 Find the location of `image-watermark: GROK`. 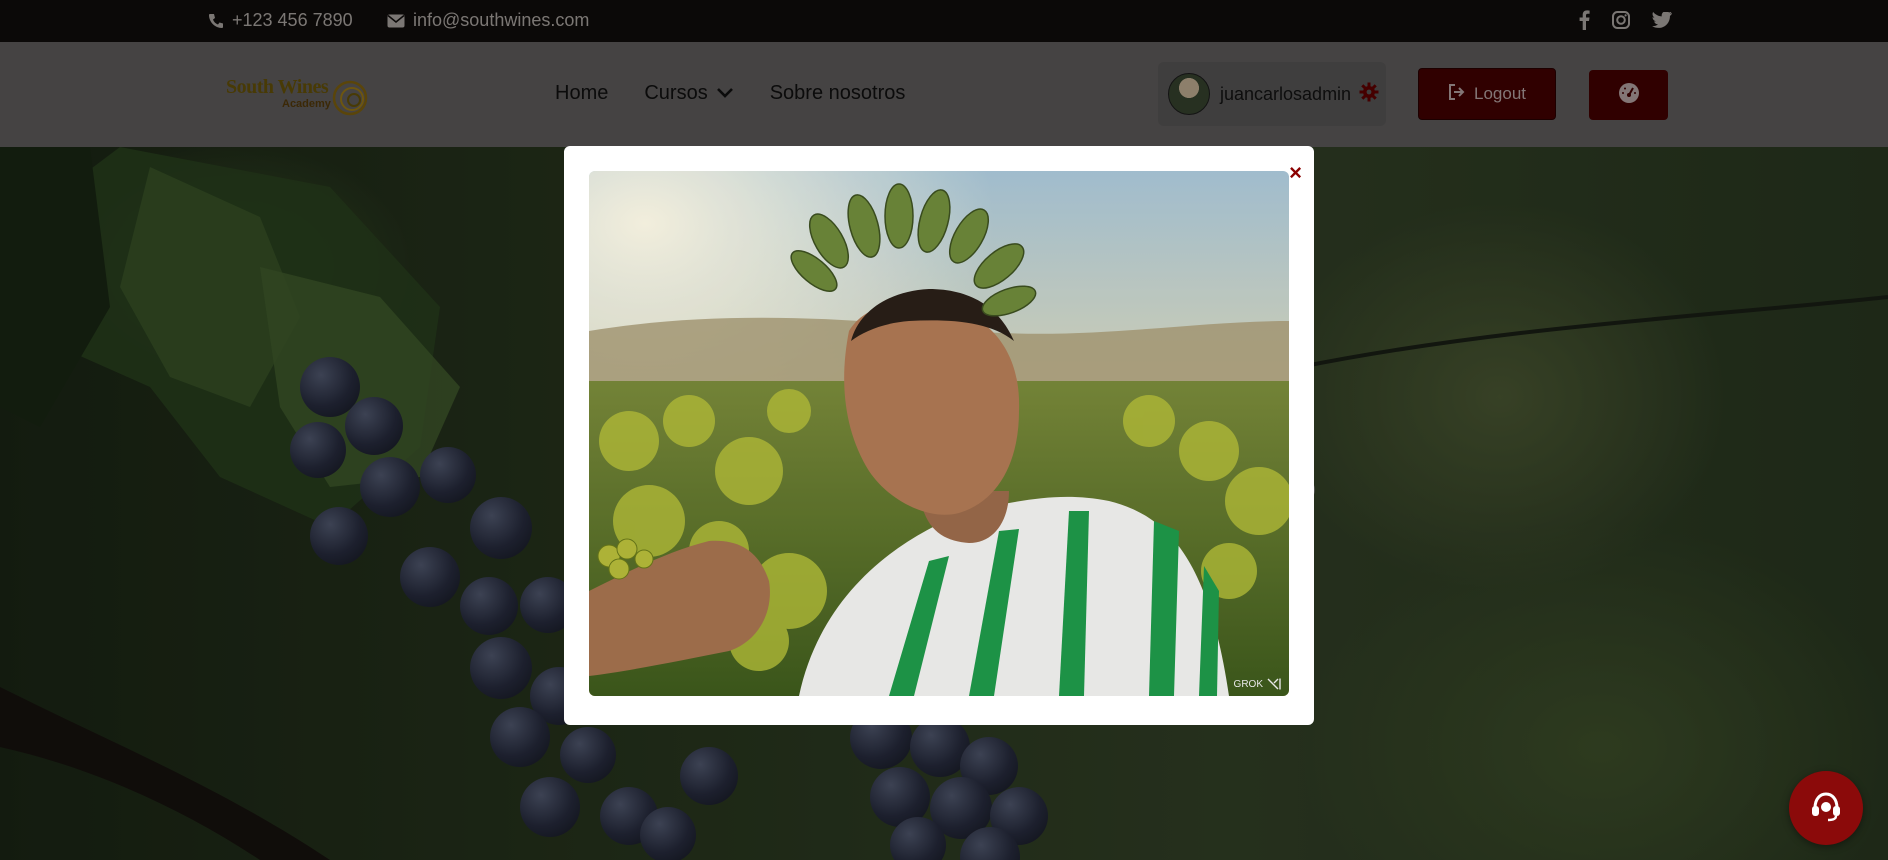

image-watermark: GROK is located at coordinates (1257, 684).